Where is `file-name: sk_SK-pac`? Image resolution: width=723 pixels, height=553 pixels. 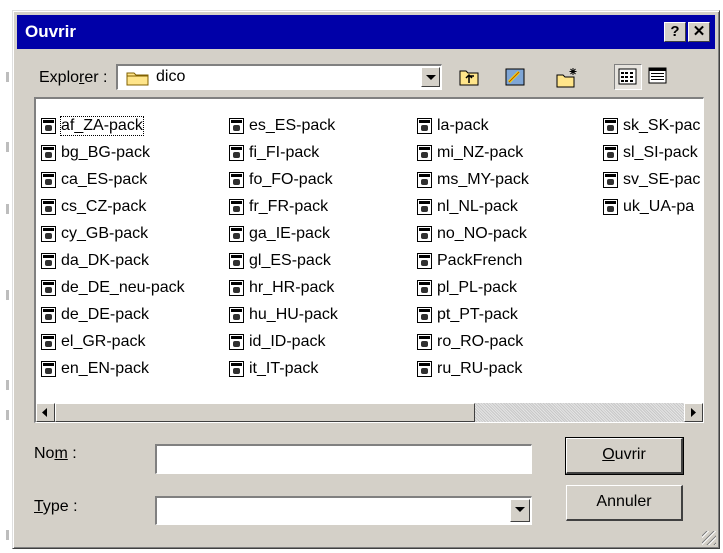 file-name: sk_SK-pac is located at coordinates (662, 125).